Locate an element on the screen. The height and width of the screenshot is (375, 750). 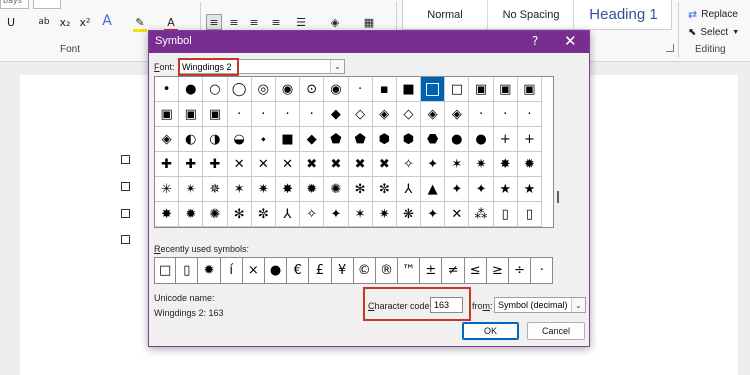
recent-symbol: í is located at coordinates (231, 270).